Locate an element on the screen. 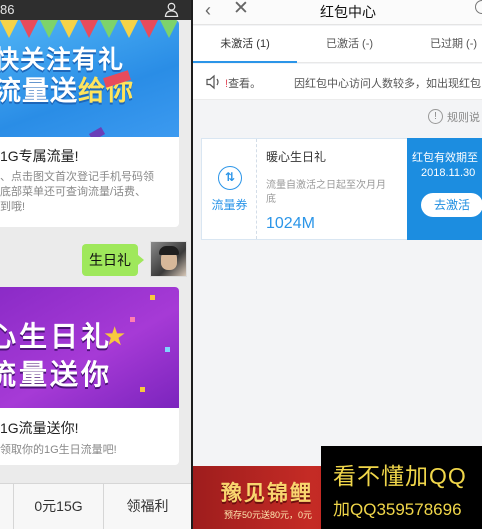  article-card-birthday-gift: 心生日礼 ★ 流量送你 1G流量送你! 领取你的1G生日流量吧! is located at coordinates (89, 376).